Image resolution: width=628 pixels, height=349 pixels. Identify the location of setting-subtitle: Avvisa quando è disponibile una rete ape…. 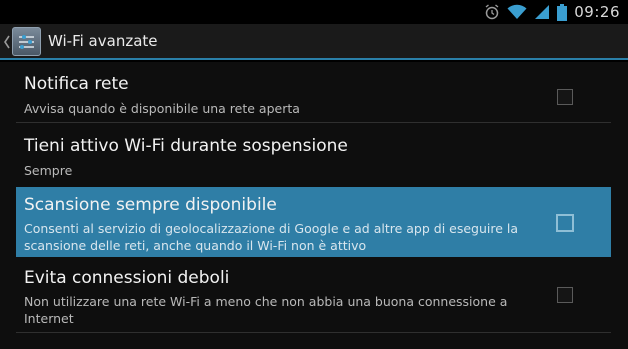
(162, 108).